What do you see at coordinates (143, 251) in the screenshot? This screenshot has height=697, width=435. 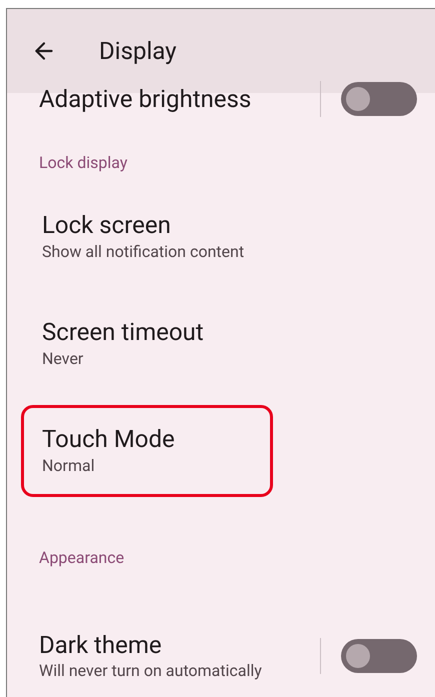 I see `setting-summary: Show all notification content` at bounding box center [143, 251].